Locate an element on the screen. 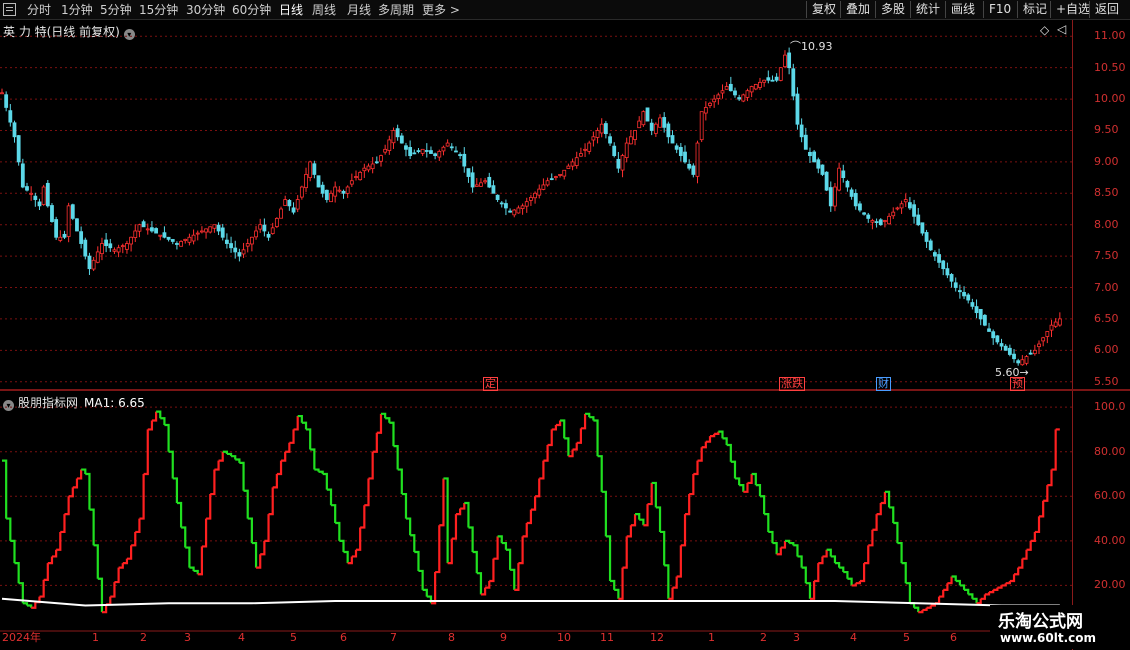  toolbar-button-0: 复权 is located at coordinates (823, 9).